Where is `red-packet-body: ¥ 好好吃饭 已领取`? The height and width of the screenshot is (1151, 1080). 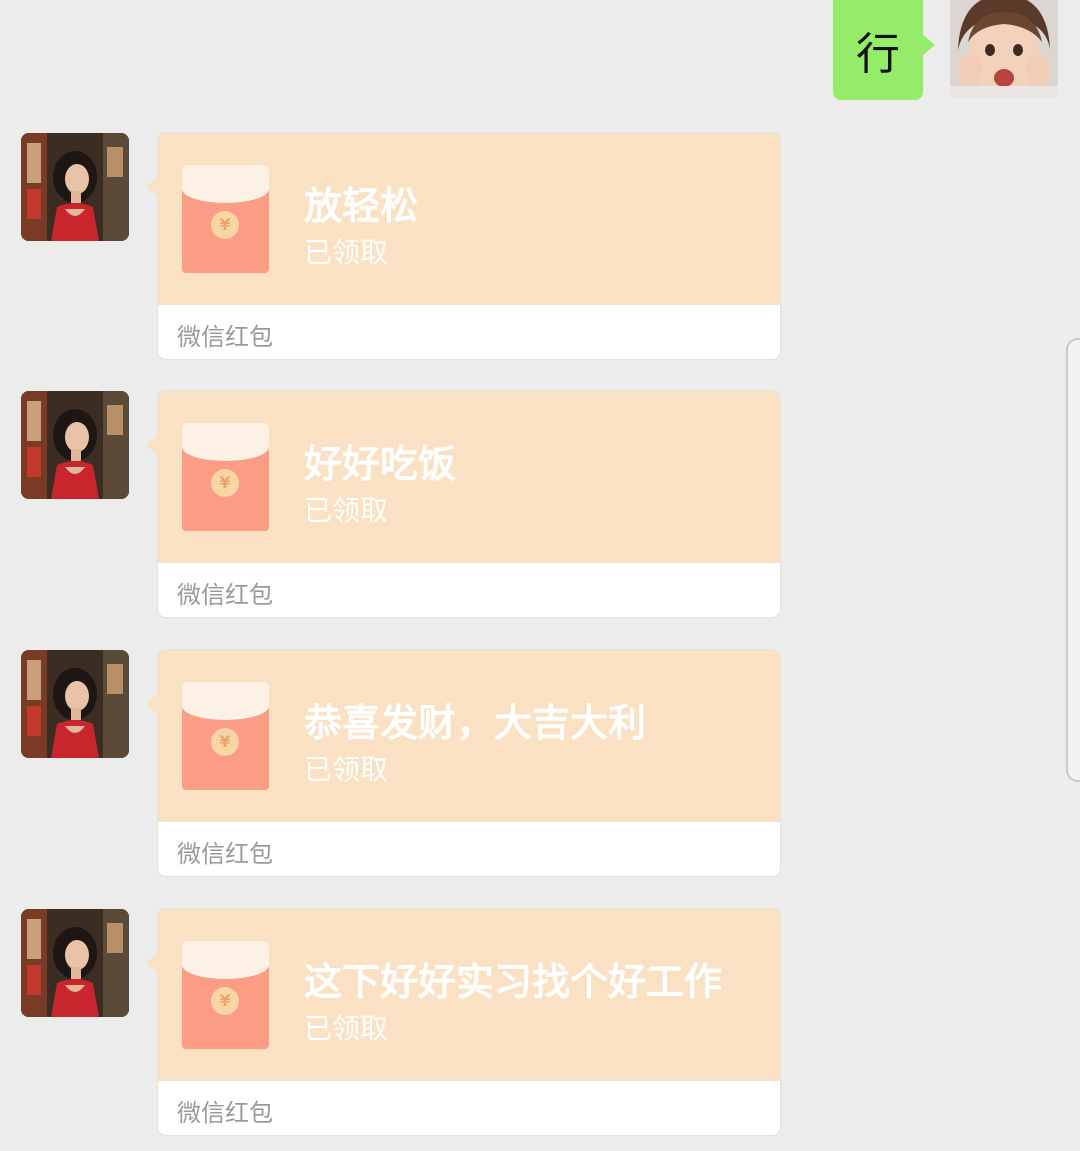
red-packet-body: ¥ 好好吃饭 已领取 is located at coordinates (469, 477).